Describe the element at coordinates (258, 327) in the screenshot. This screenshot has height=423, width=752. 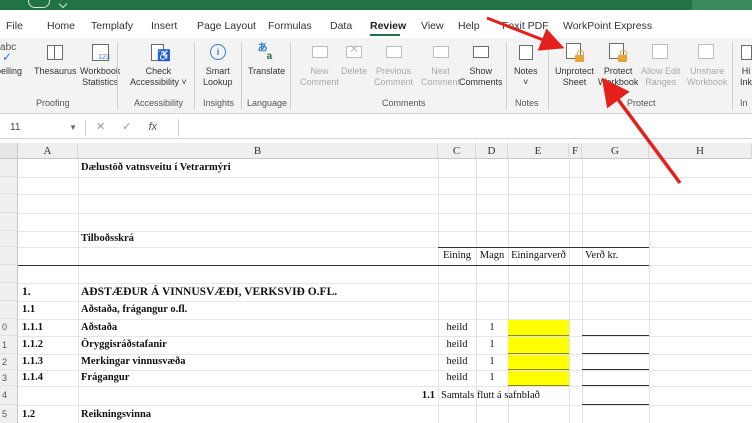
I see `cell-description: Aðstaða` at that location.